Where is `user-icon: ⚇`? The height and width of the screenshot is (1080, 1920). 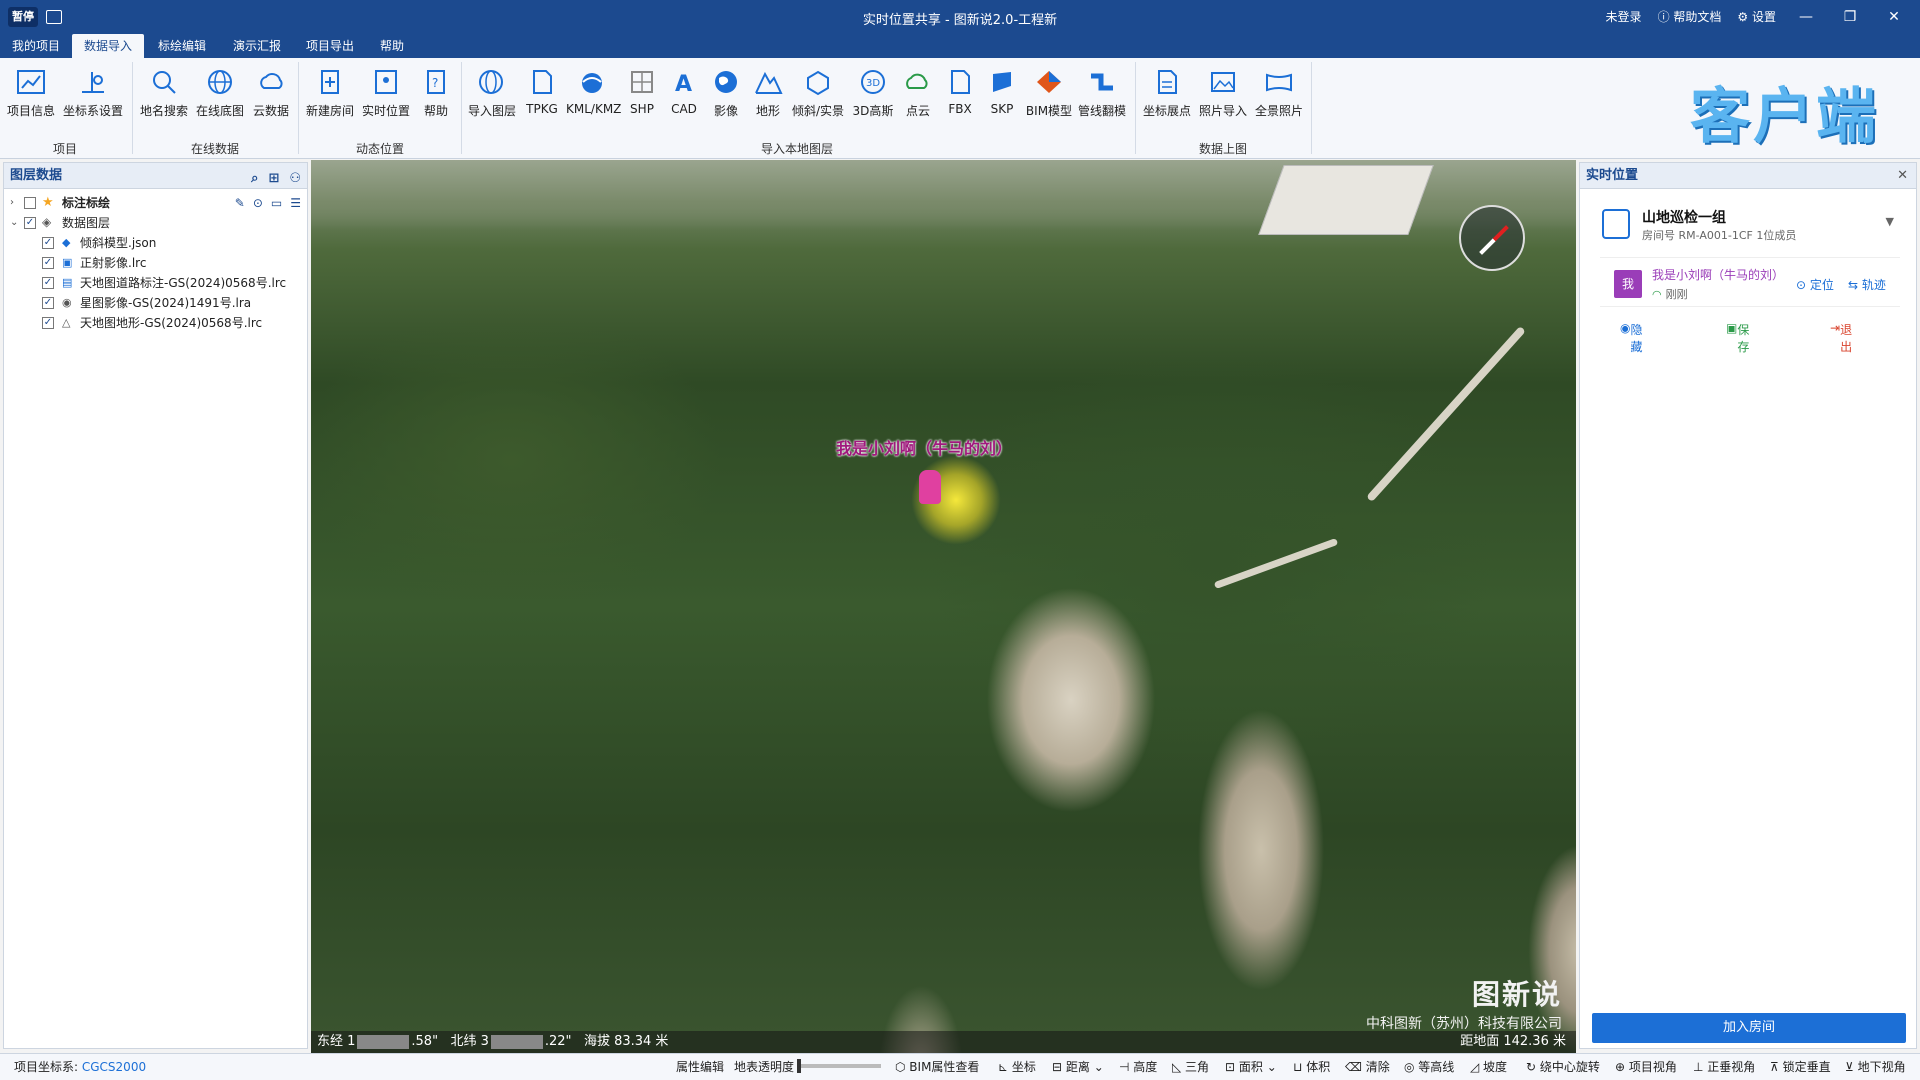 user-icon: ⚇ is located at coordinates (295, 179).